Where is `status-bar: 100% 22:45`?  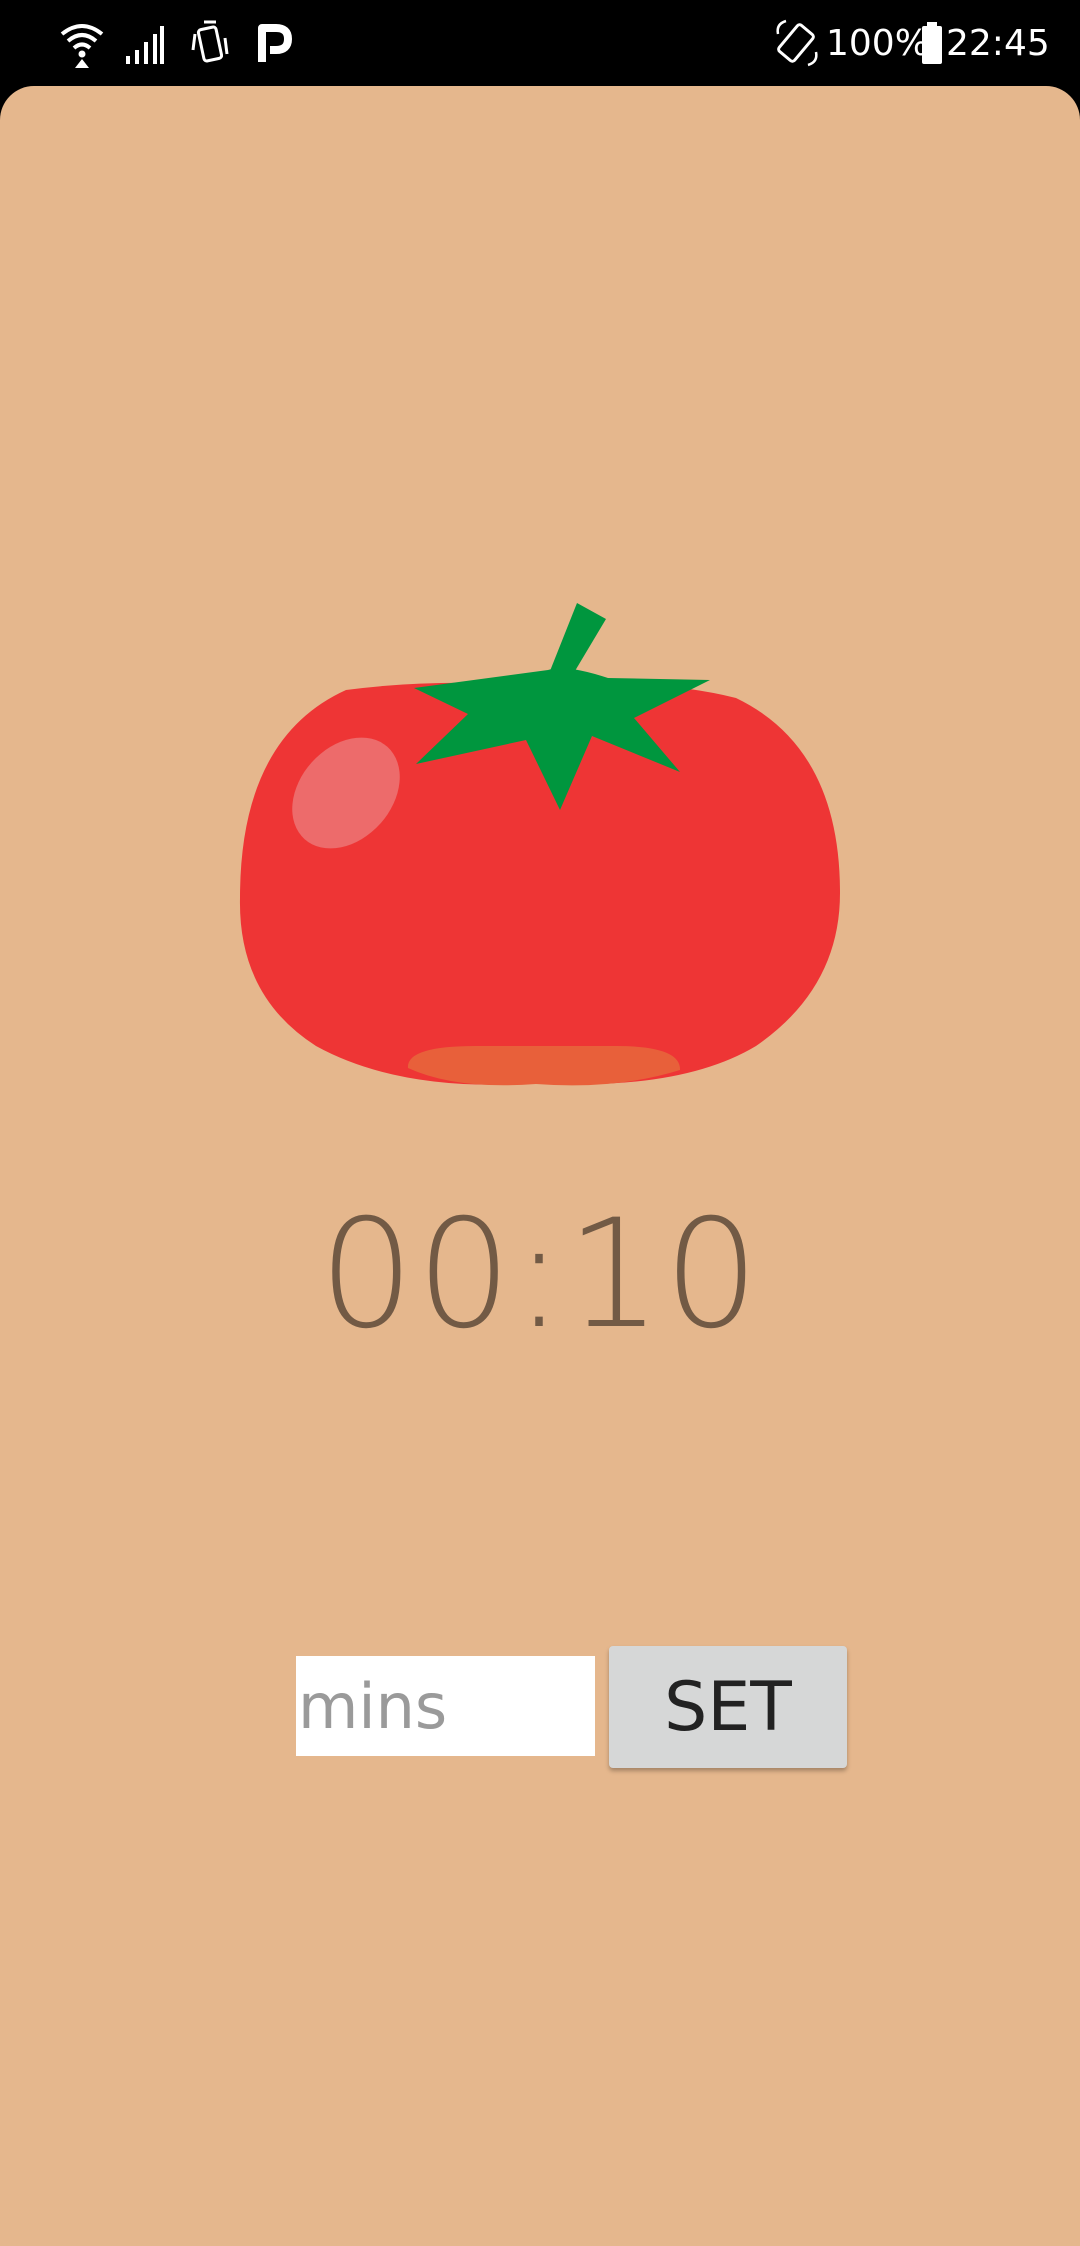
status-bar: 100% 22:45 is located at coordinates (540, 43).